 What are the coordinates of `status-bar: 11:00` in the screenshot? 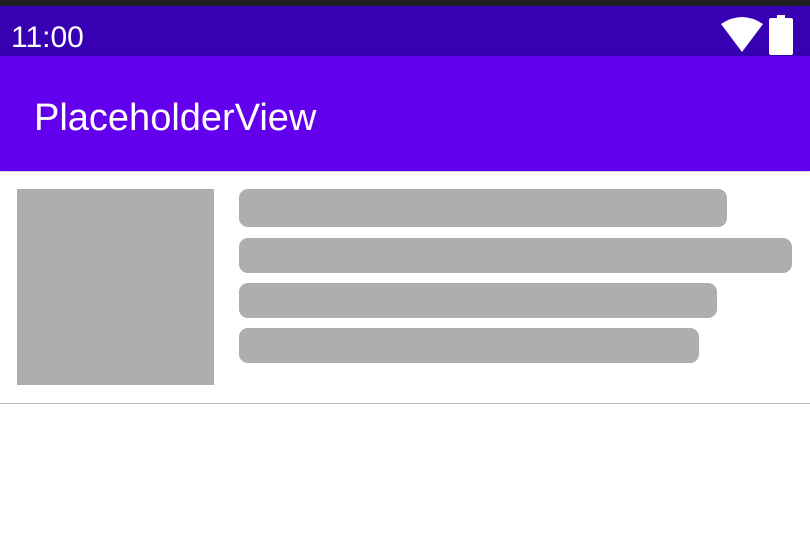 It's located at (405, 31).